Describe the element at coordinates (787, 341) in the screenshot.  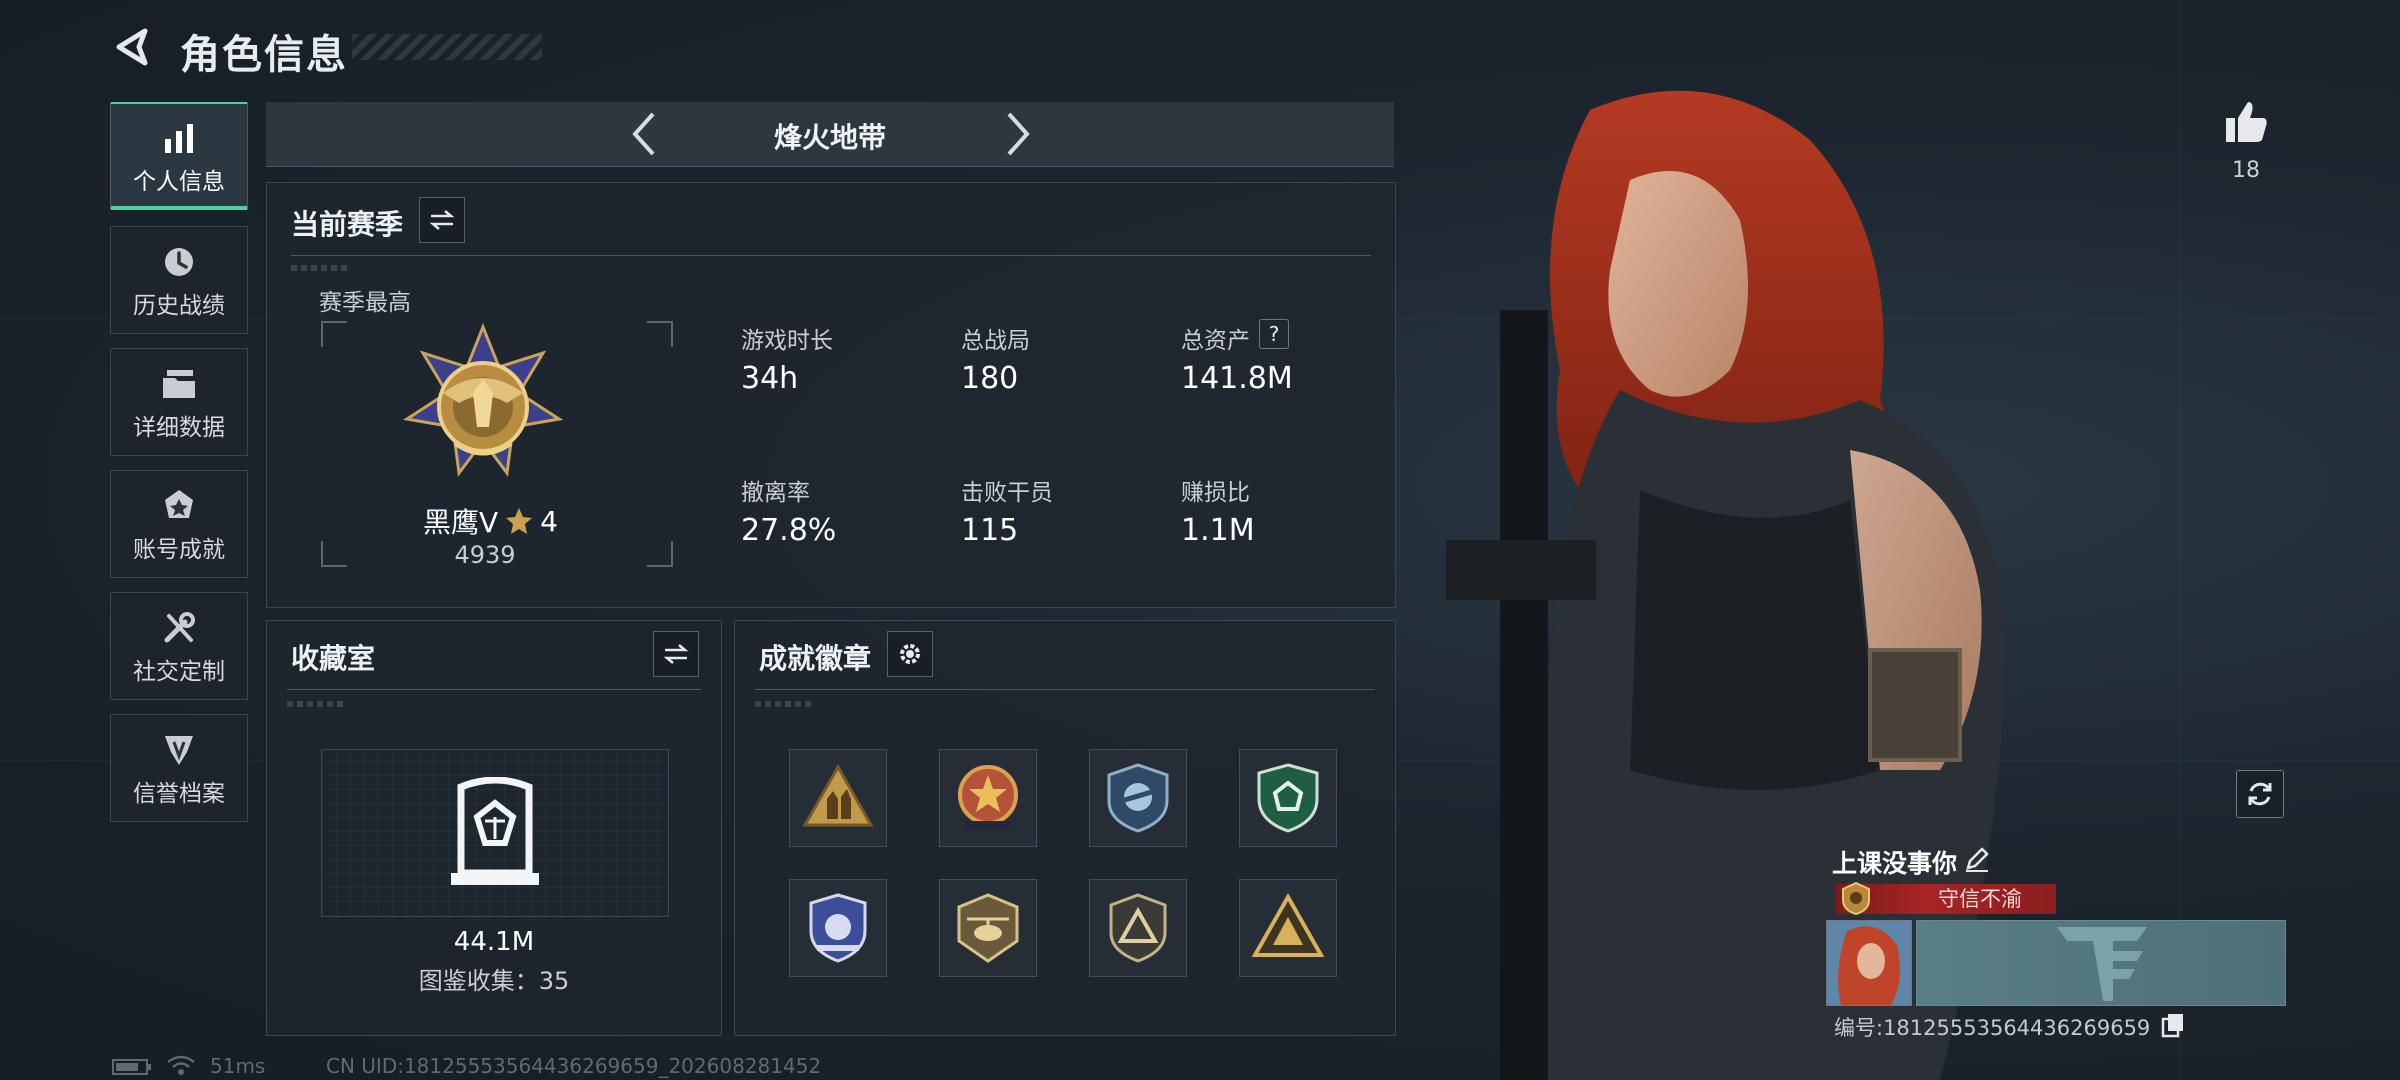
I see `stat-label-playtime: 游戏时长` at that location.